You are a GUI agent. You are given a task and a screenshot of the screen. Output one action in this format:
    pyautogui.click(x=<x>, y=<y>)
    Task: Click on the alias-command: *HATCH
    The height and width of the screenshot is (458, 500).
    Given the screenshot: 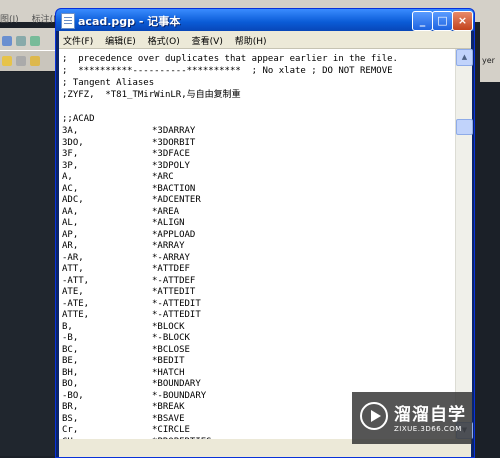 What is the action you would take?
    pyautogui.click(x=168, y=372)
    